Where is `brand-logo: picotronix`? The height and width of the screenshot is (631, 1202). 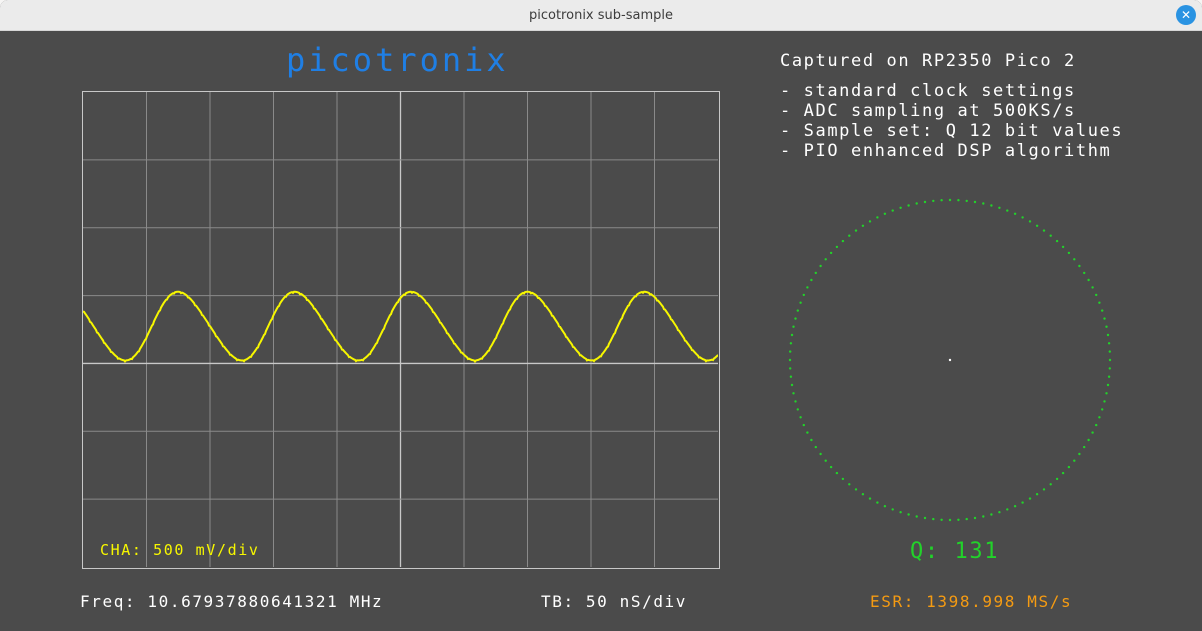
brand-logo: picotronix is located at coordinates (397, 60).